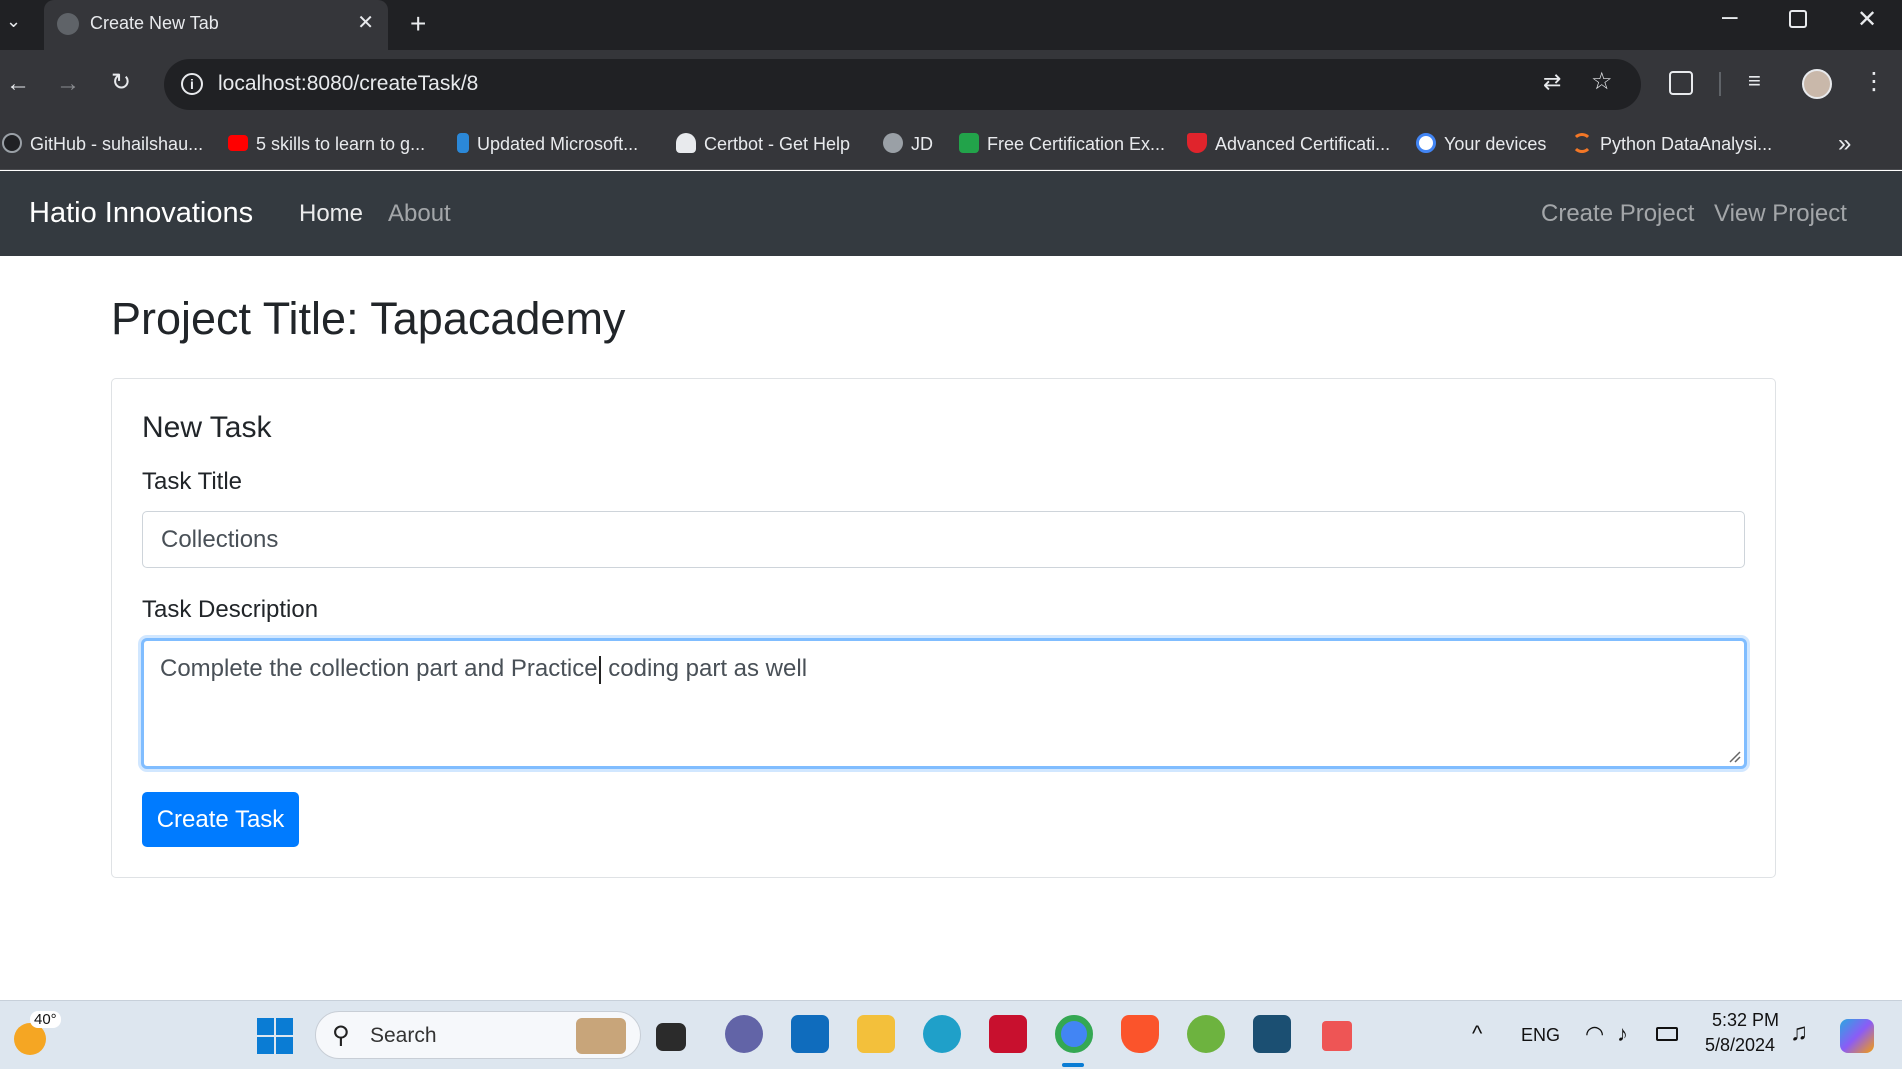 This screenshot has height=1069, width=1902. What do you see at coordinates (45, 1019) in the screenshot?
I see `weather-temperature: 40°` at bounding box center [45, 1019].